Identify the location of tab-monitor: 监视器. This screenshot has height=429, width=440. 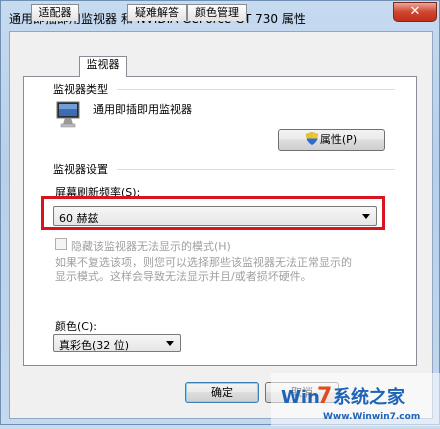
(103, 66).